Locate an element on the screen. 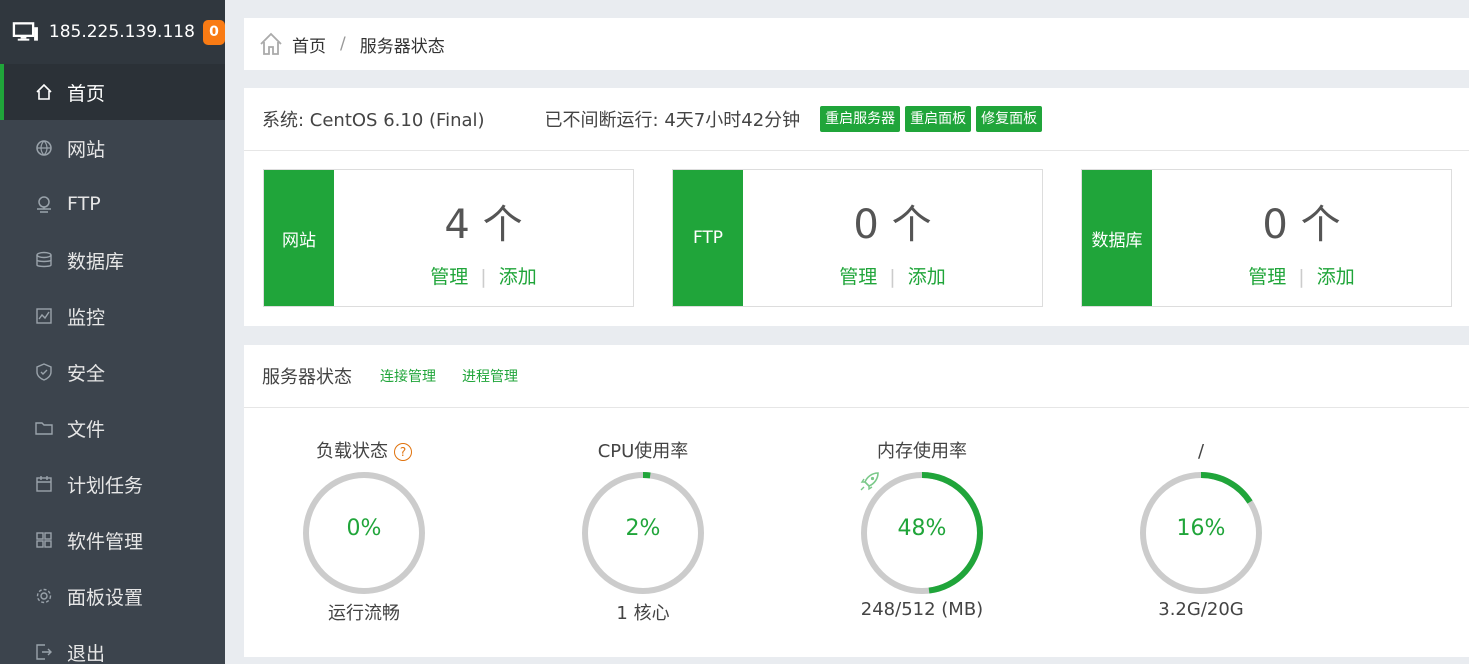  sidebar-item-label: FTP is located at coordinates (84, 204).